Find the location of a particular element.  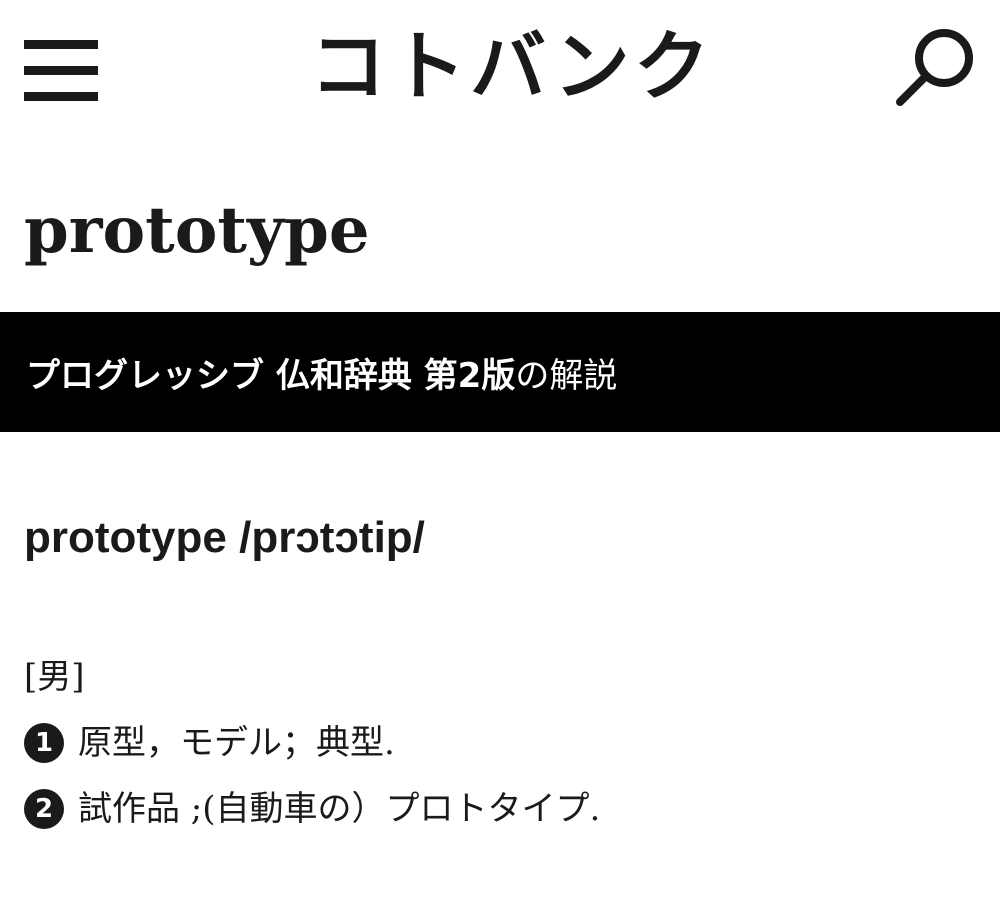

sense-item: 2 試作品 ;(自動車の）プロトタイプ. is located at coordinates (312, 809).